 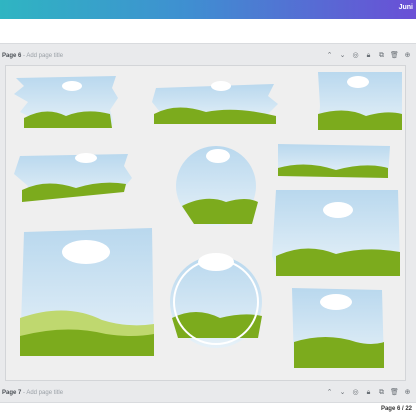 I want to click on page-number: Page 7, so click(x=12, y=393).